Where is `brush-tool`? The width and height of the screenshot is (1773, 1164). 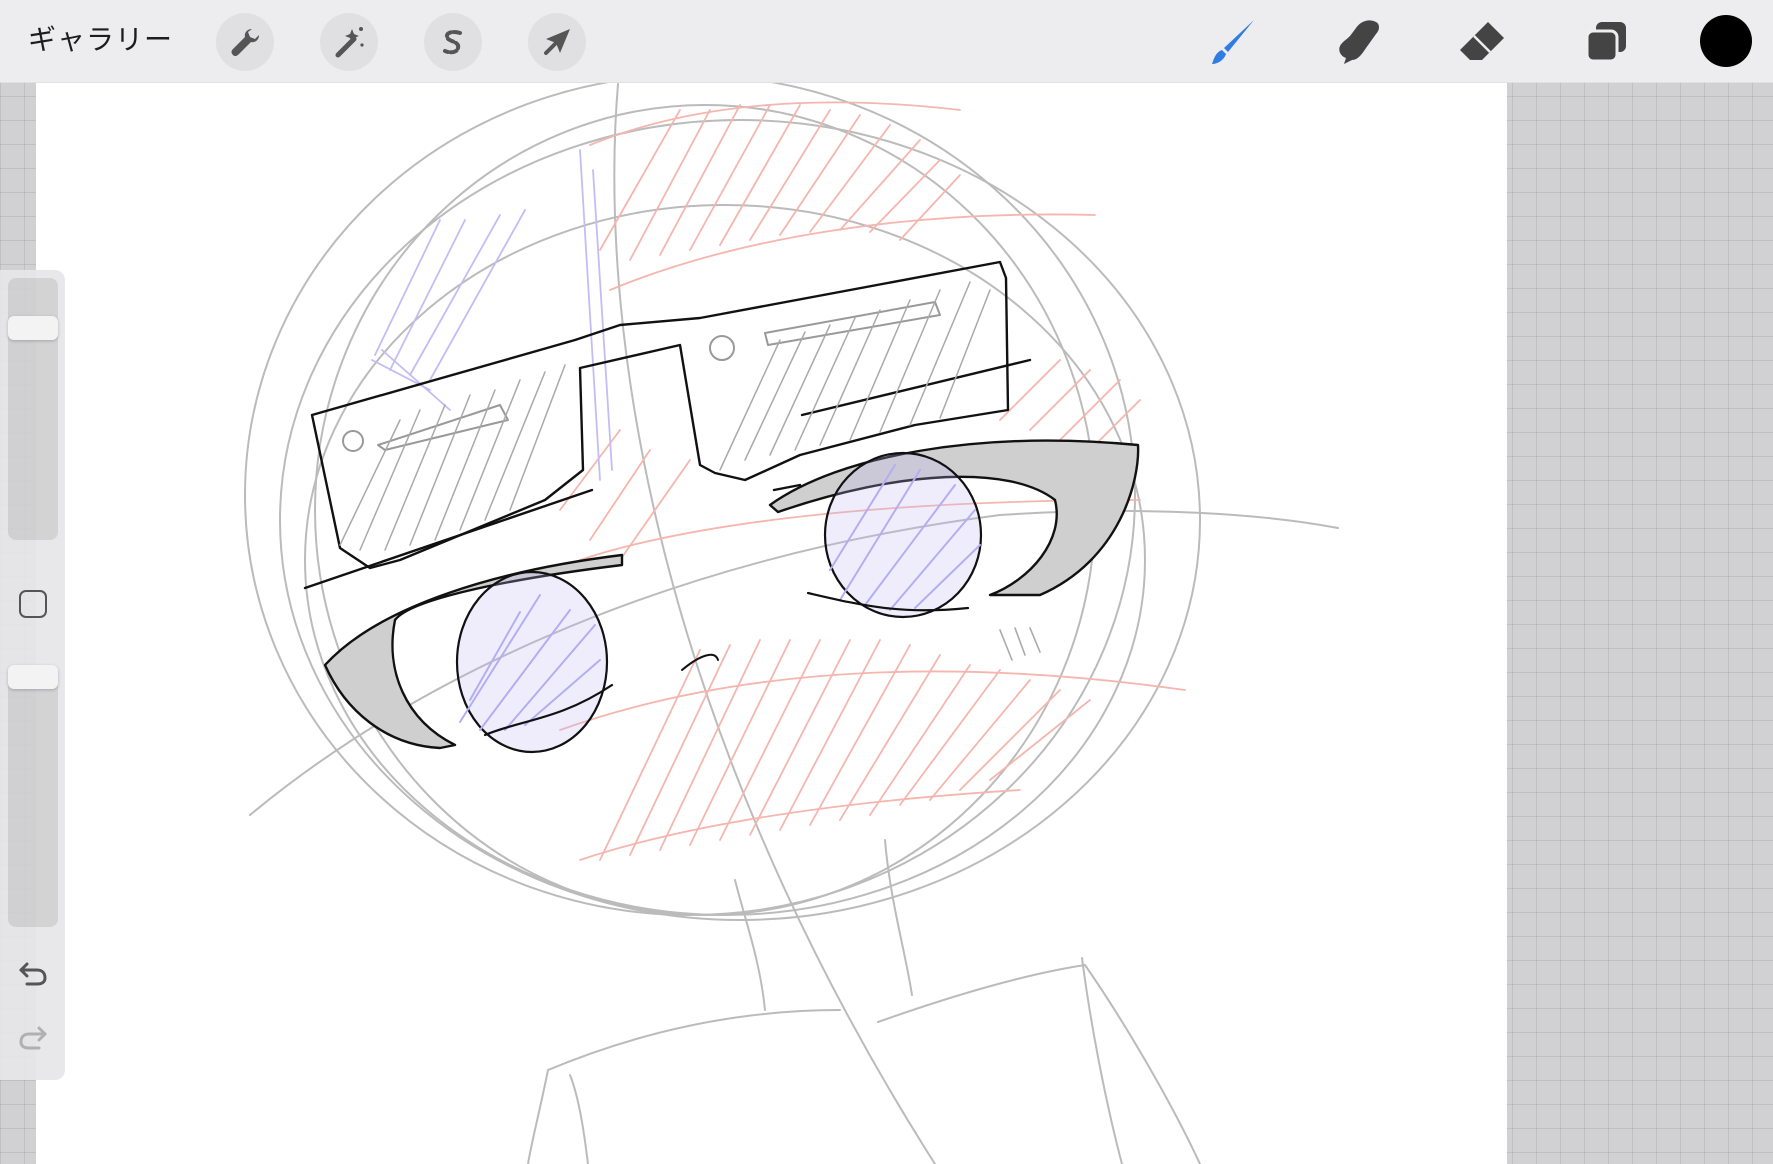
brush-tool is located at coordinates (1234, 42).